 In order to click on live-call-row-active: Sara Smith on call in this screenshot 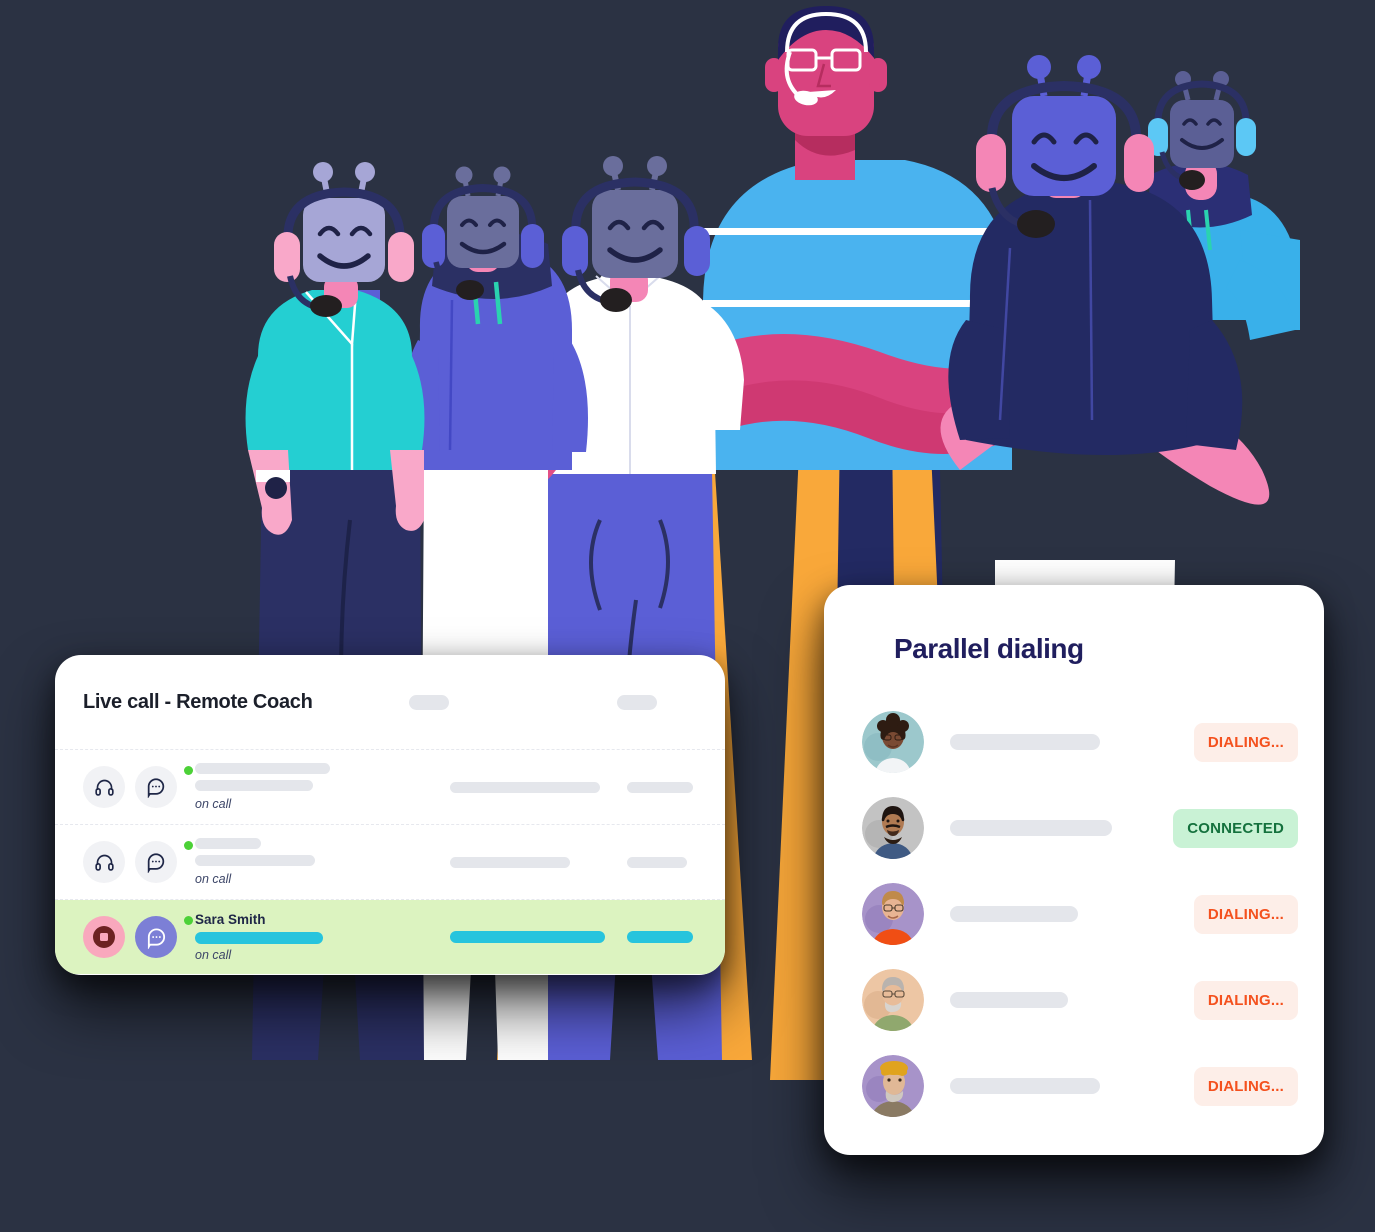, I will do `click(390, 937)`.